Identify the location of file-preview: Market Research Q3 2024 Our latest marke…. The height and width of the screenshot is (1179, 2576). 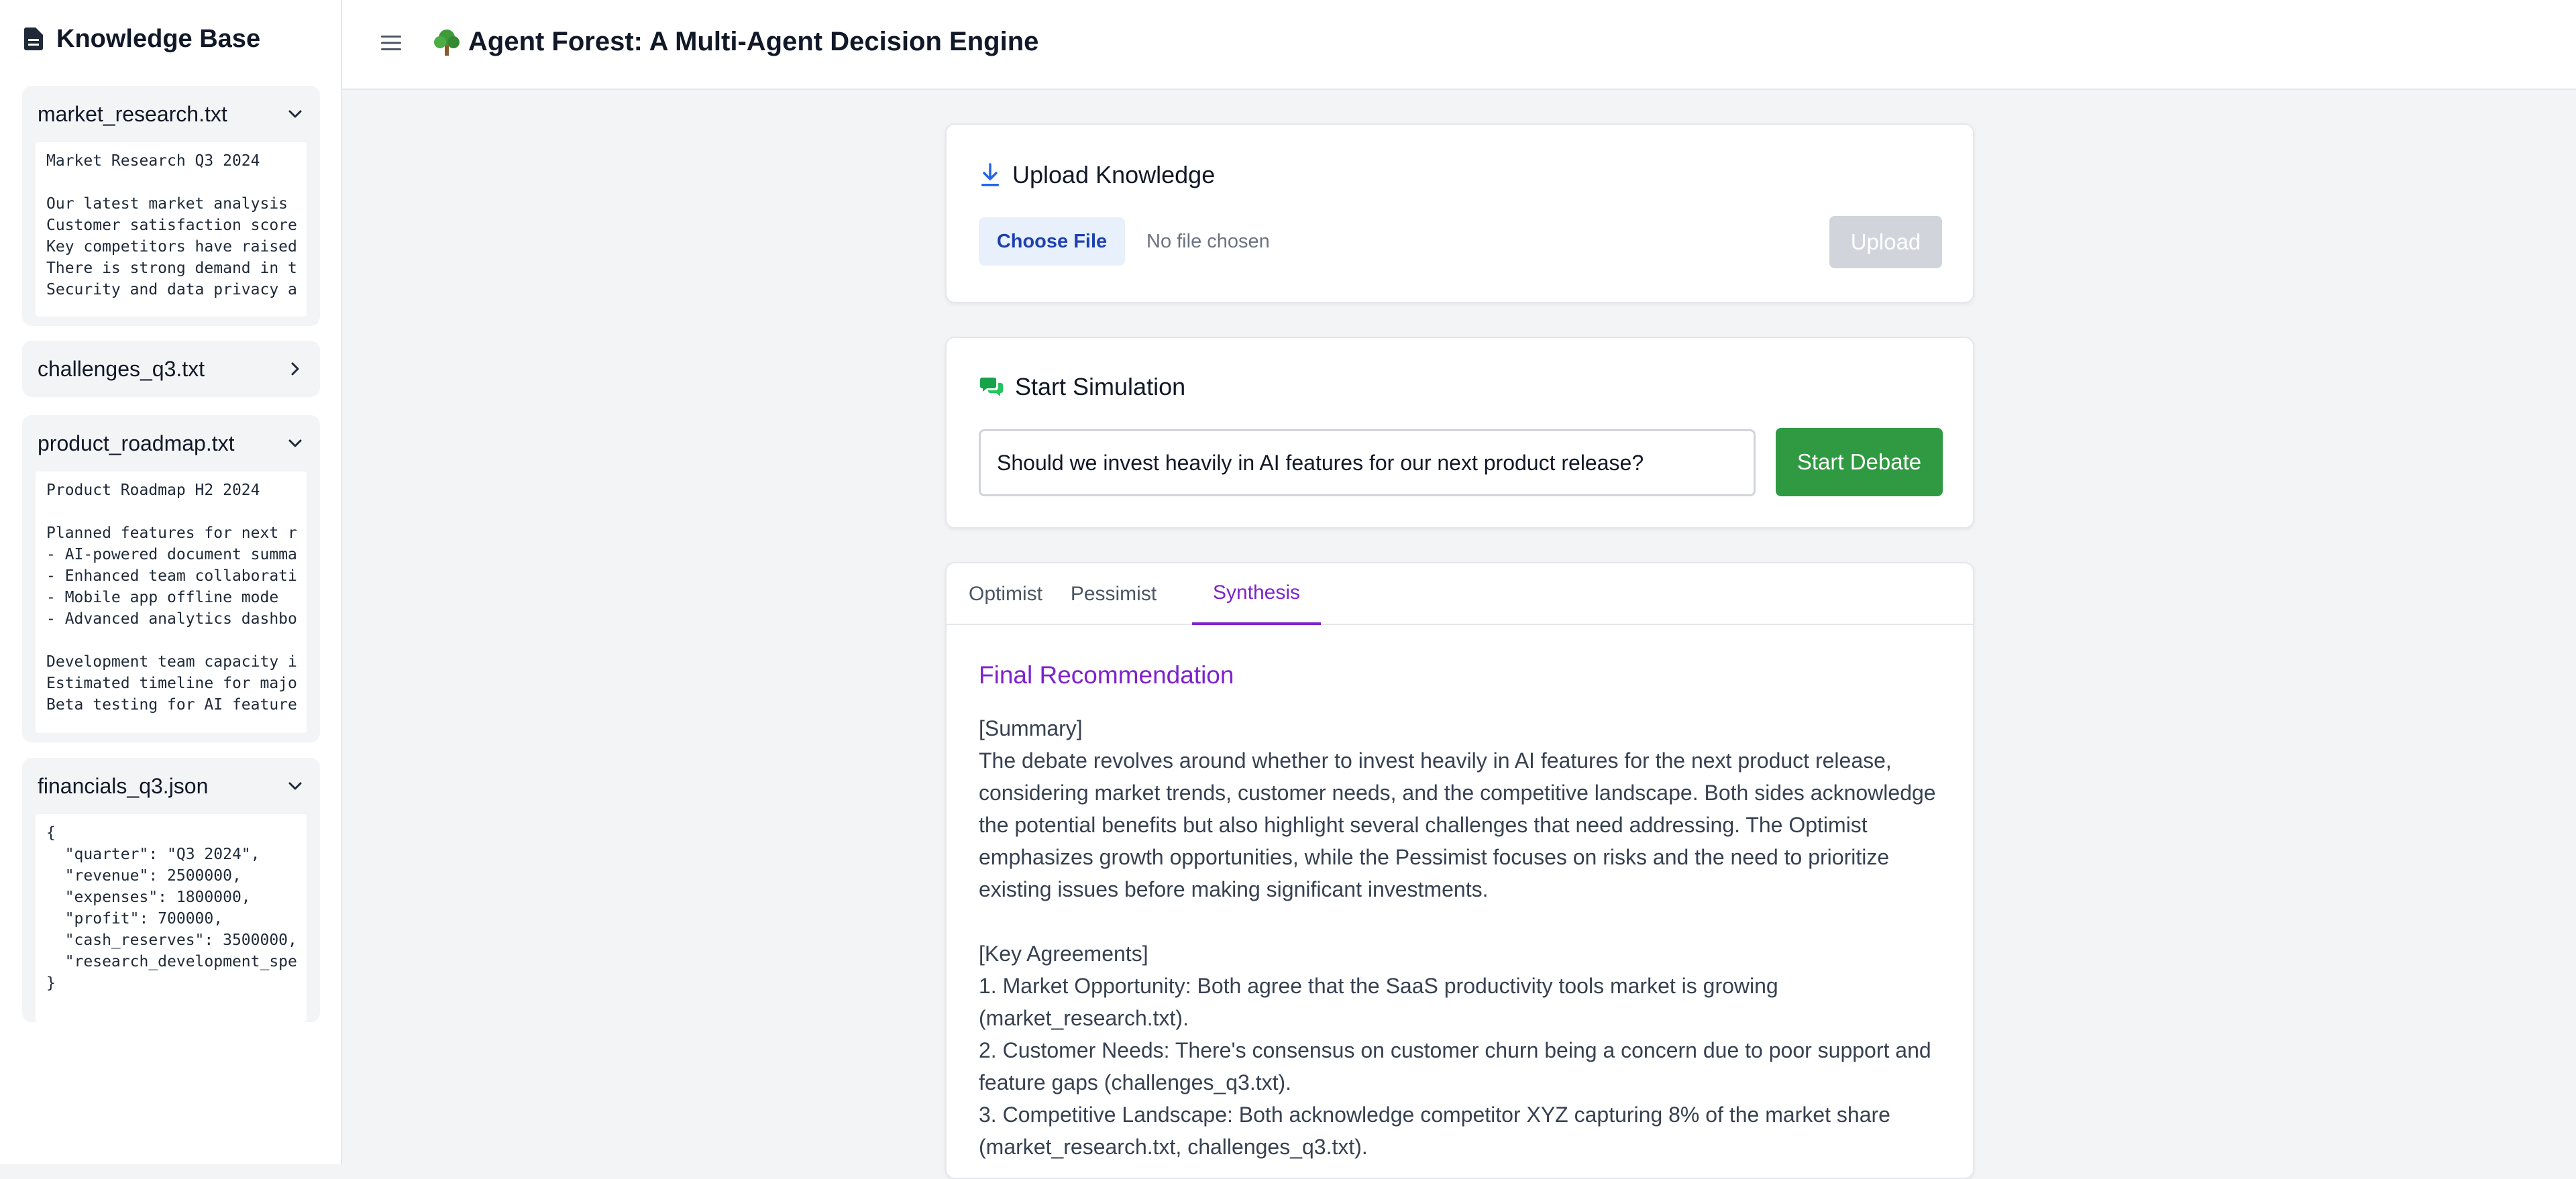
(171, 229).